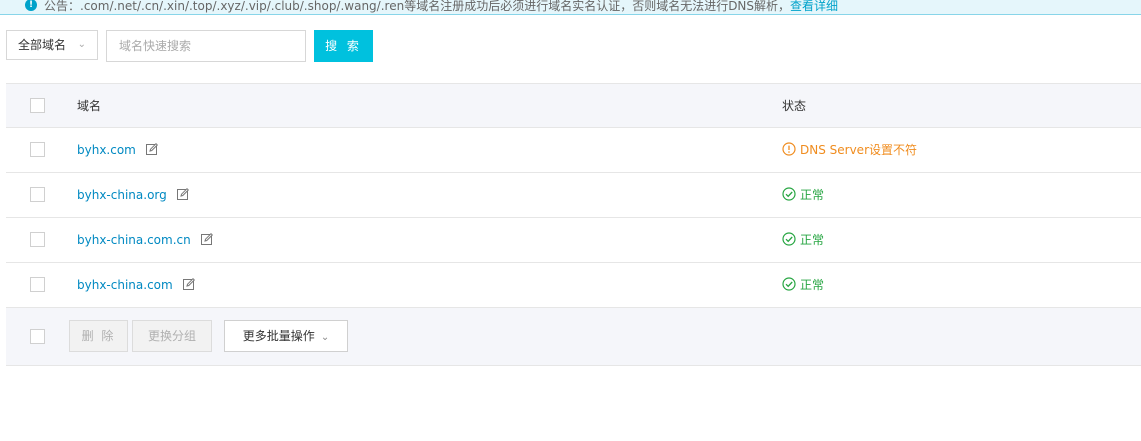  What do you see at coordinates (573, 240) in the screenshot?
I see `table-row: byhx-china.com.cn 正常` at bounding box center [573, 240].